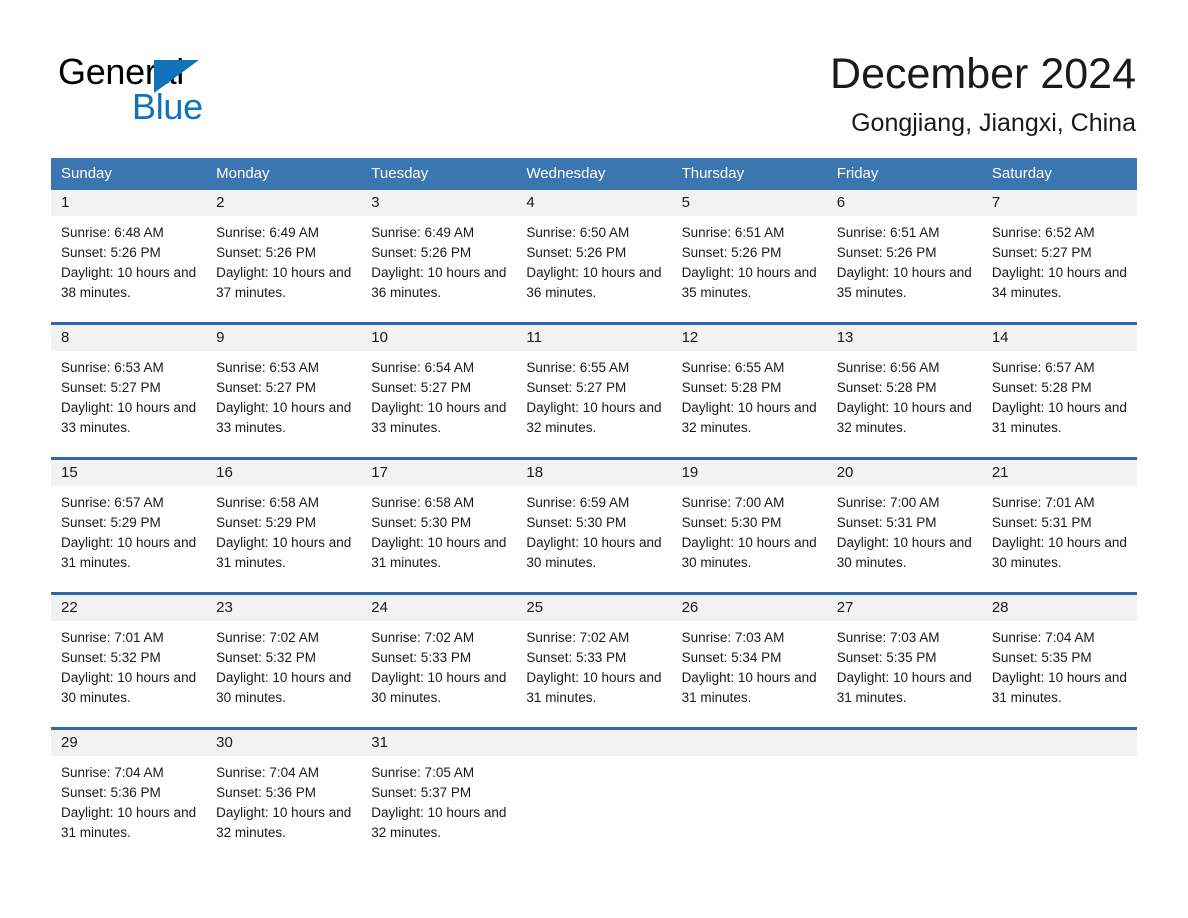 Image resolution: width=1188 pixels, height=918 pixels. Describe the element at coordinates (439, 608) in the screenshot. I see `day-number: 24` at that location.